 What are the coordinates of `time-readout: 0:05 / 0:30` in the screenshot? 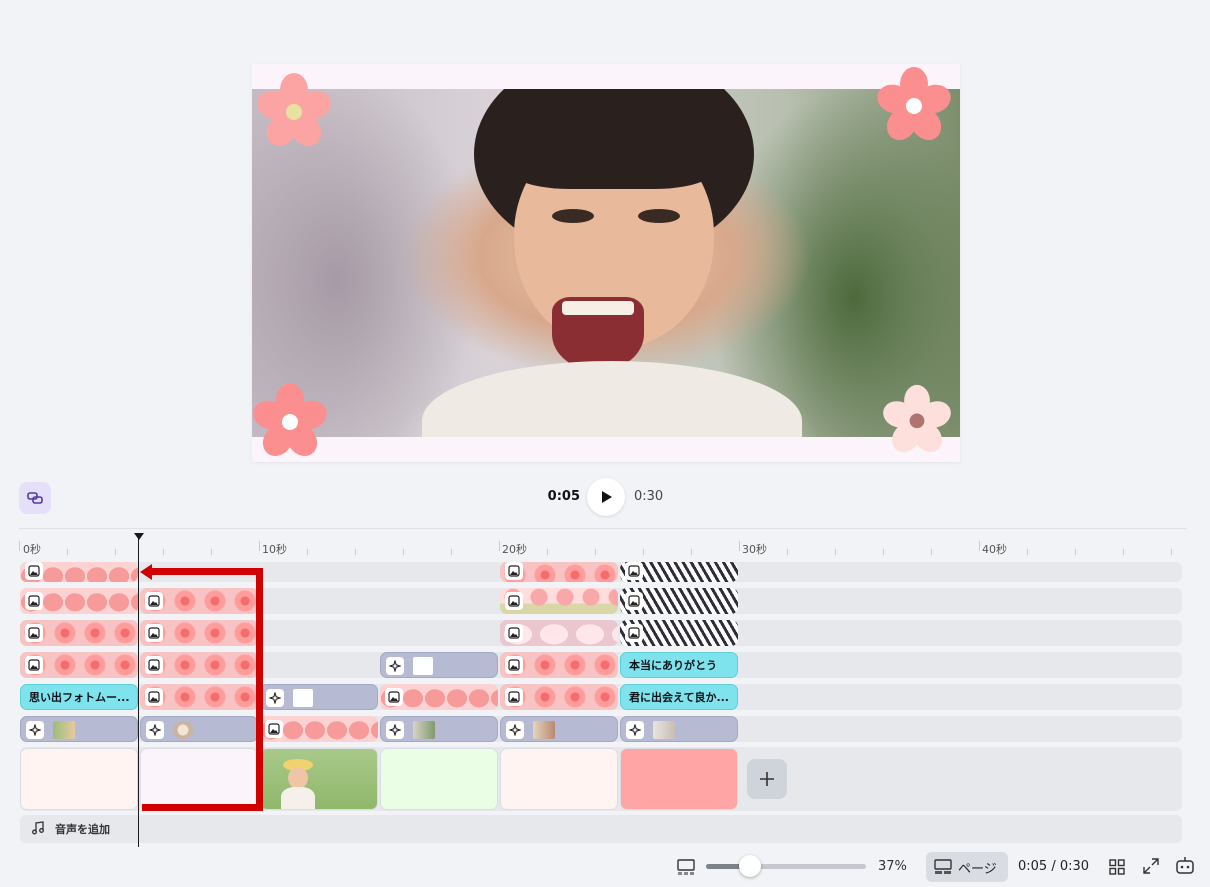 It's located at (1054, 866).